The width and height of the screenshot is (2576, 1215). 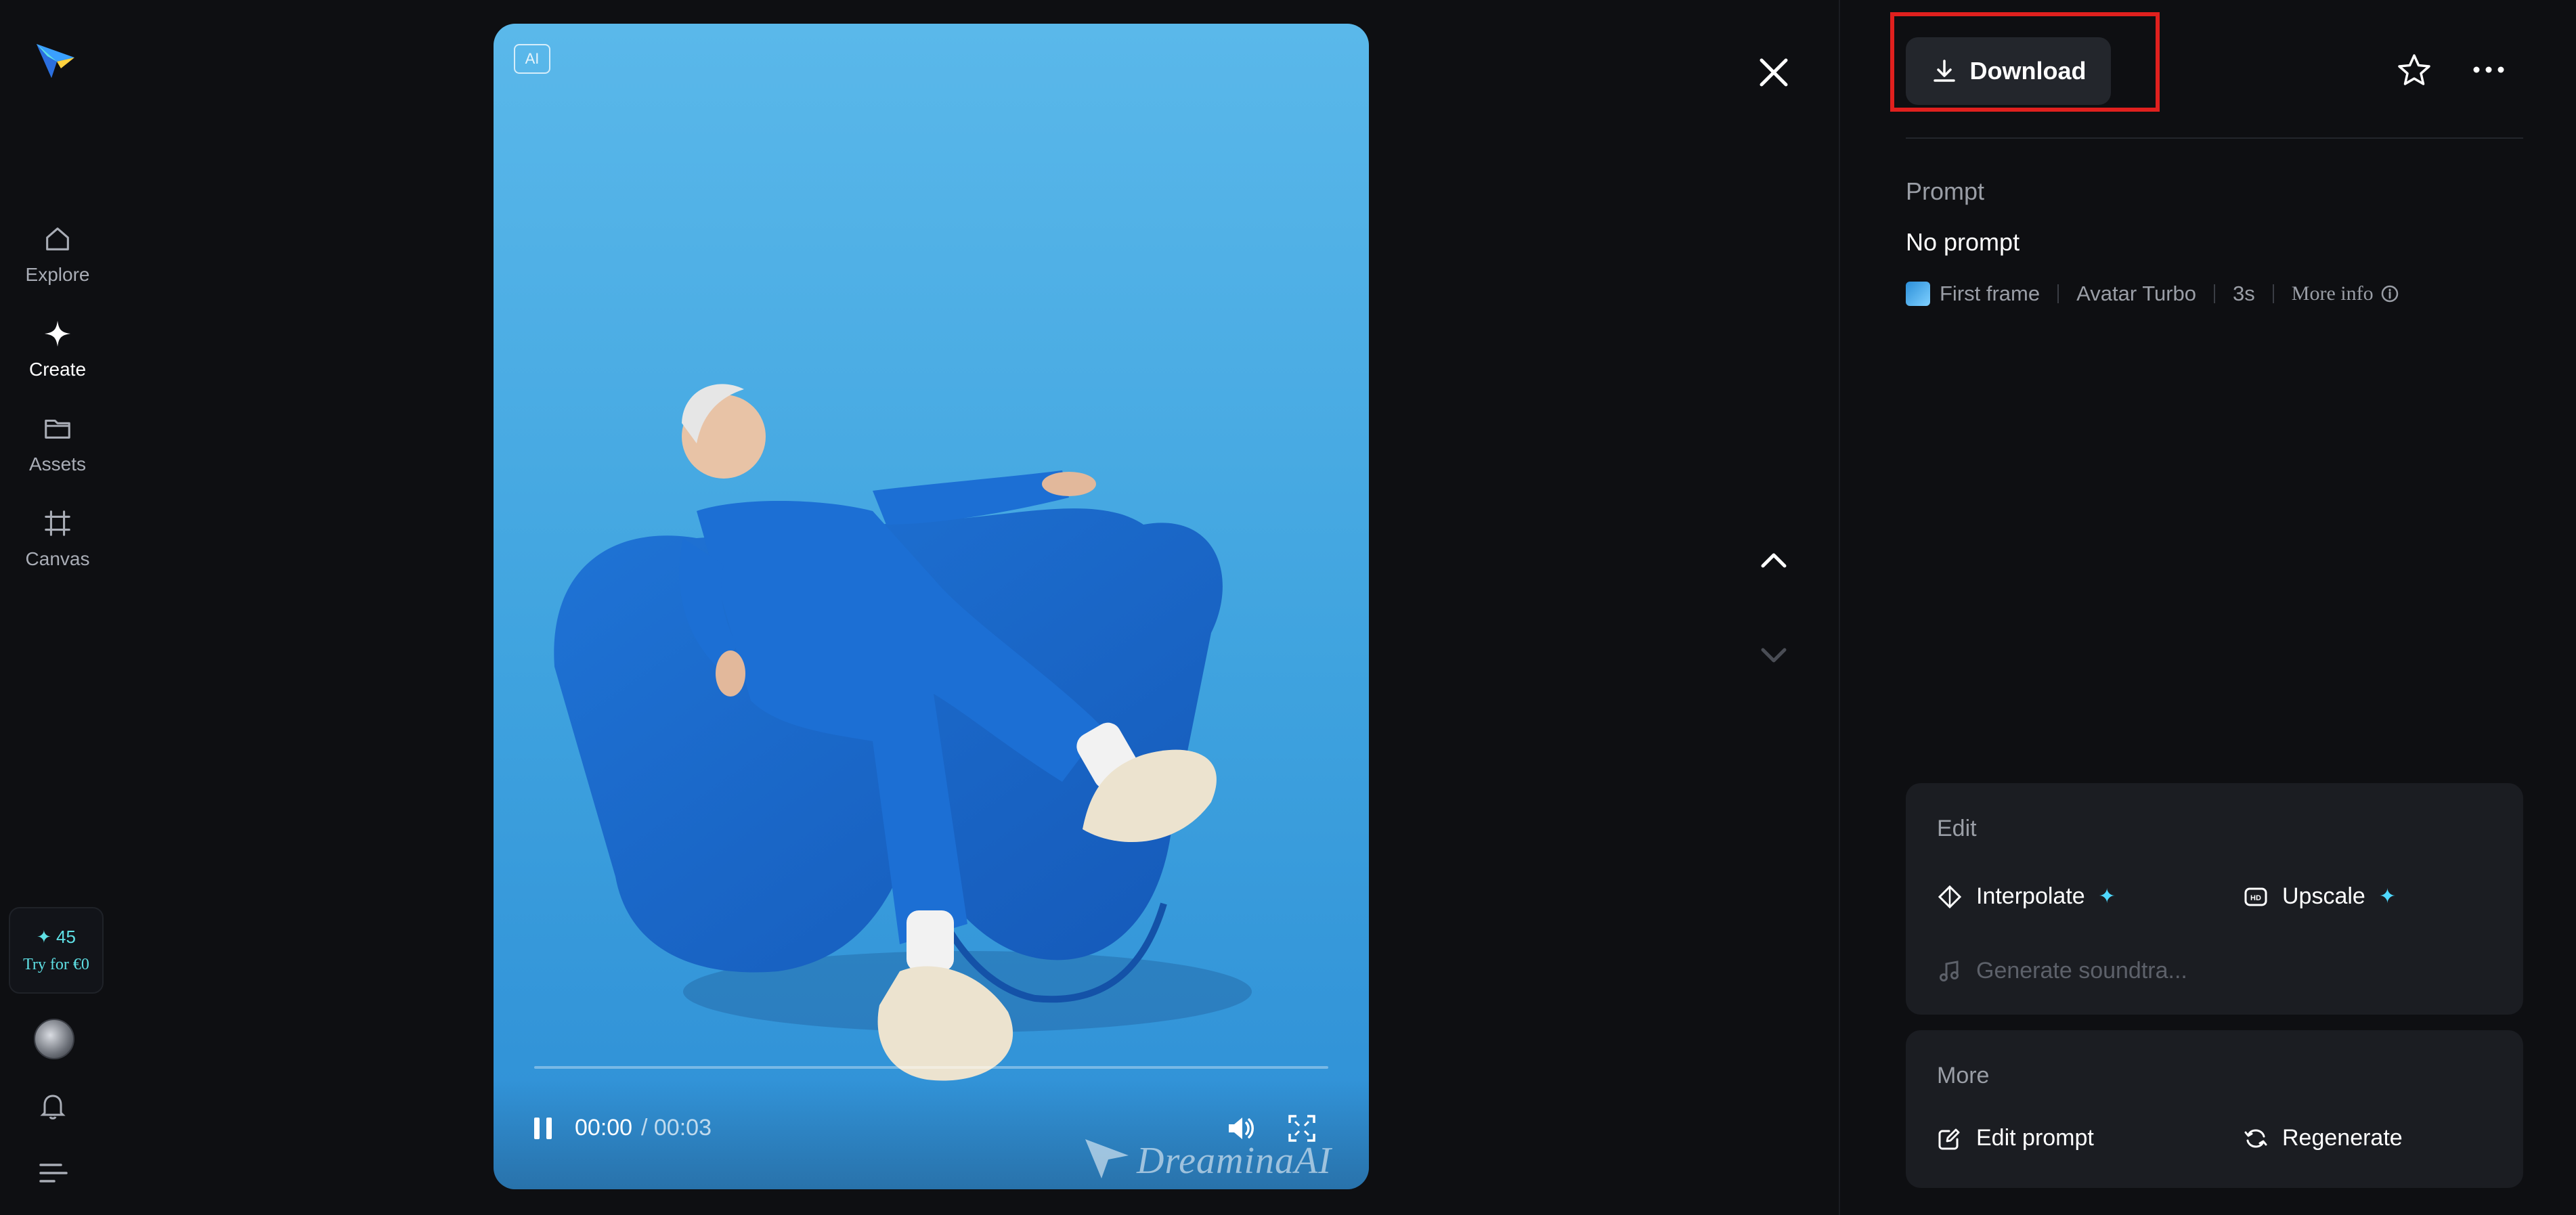 I want to click on first-frame-thumbnail, so click(x=1918, y=294).